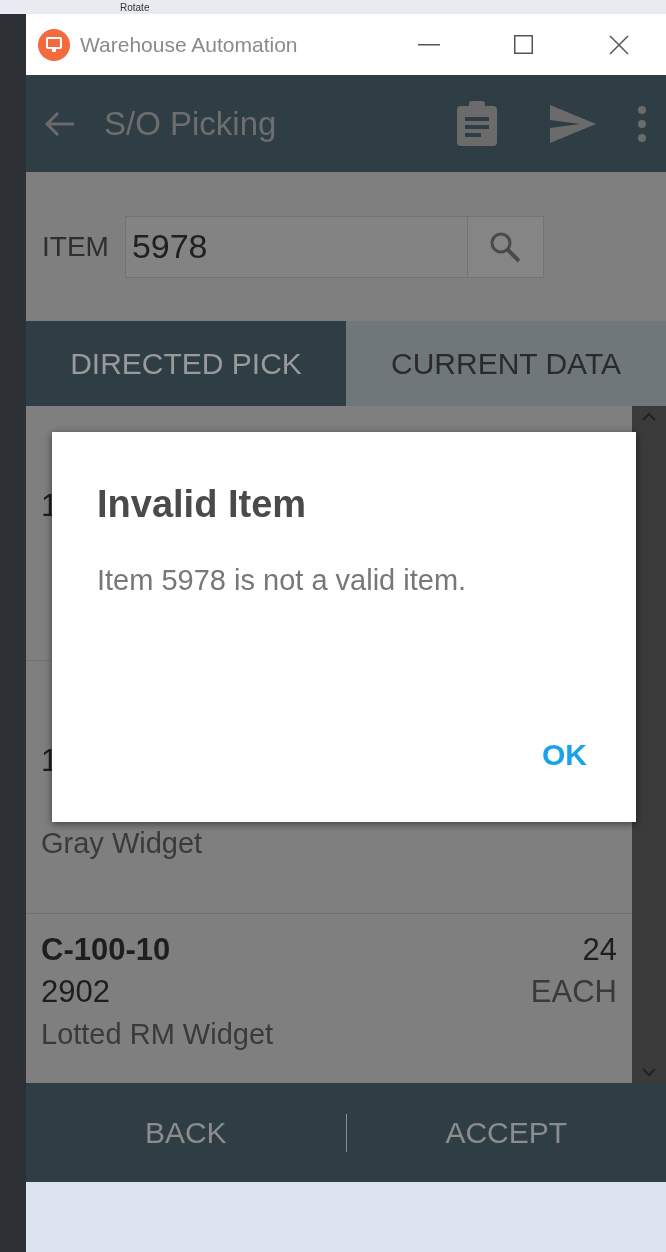 The height and width of the screenshot is (1252, 666). Describe the element at coordinates (649, 417) in the screenshot. I see `scroll-up-icon` at that location.